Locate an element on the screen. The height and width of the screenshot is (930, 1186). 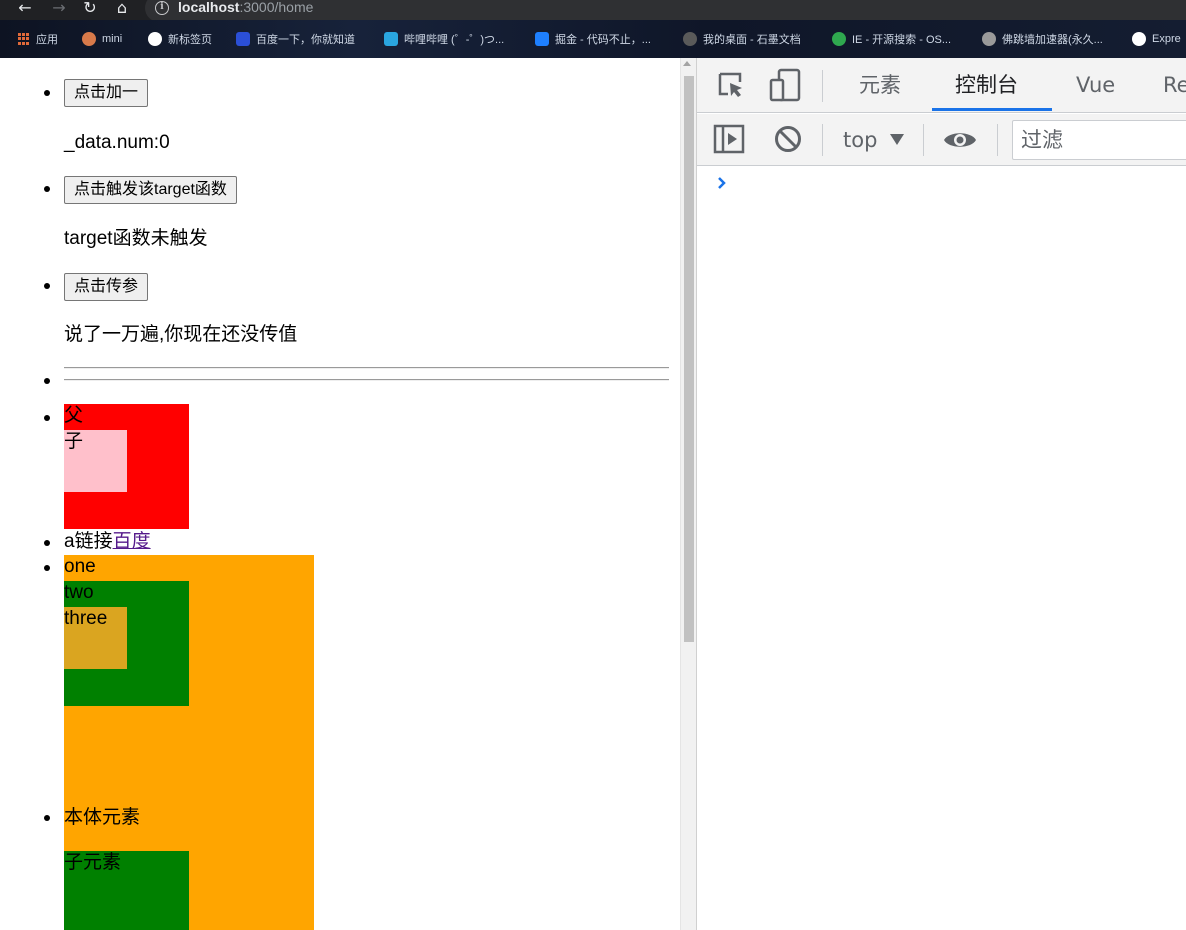
devtools-tabbar: 元素 控制台 Vue Re is located at coordinates (941, 85).